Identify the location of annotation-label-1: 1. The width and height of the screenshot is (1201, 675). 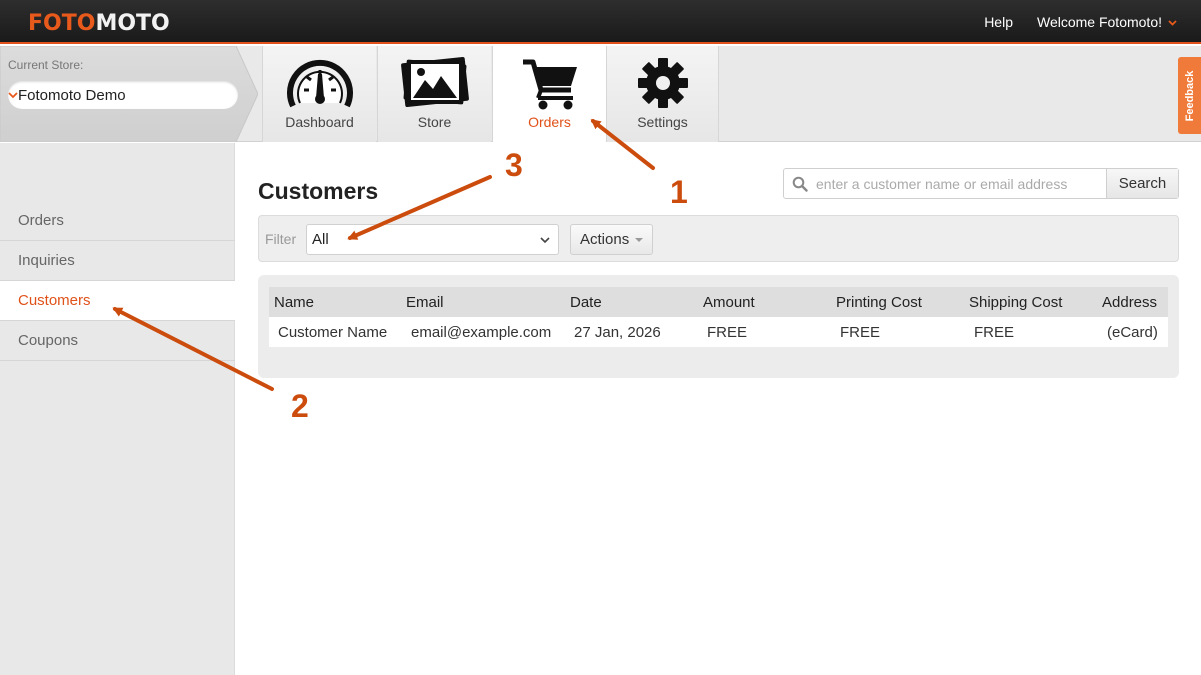
(679, 192).